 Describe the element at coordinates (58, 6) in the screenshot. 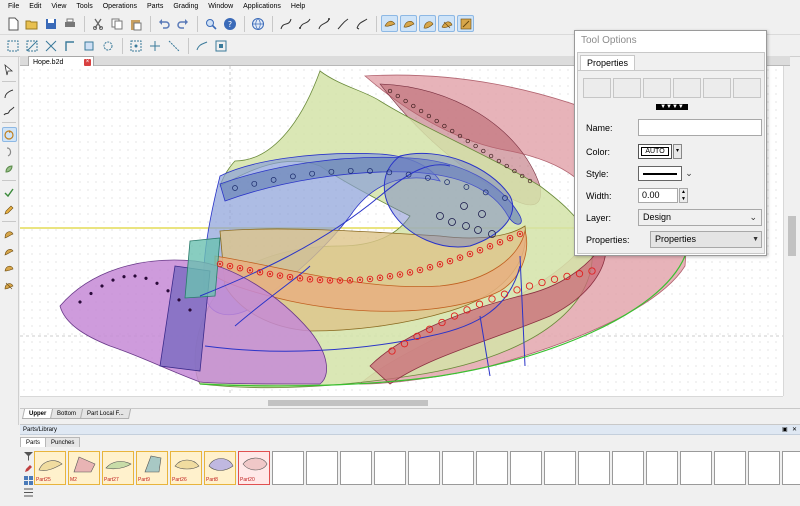

I see `menu-view: View` at that location.